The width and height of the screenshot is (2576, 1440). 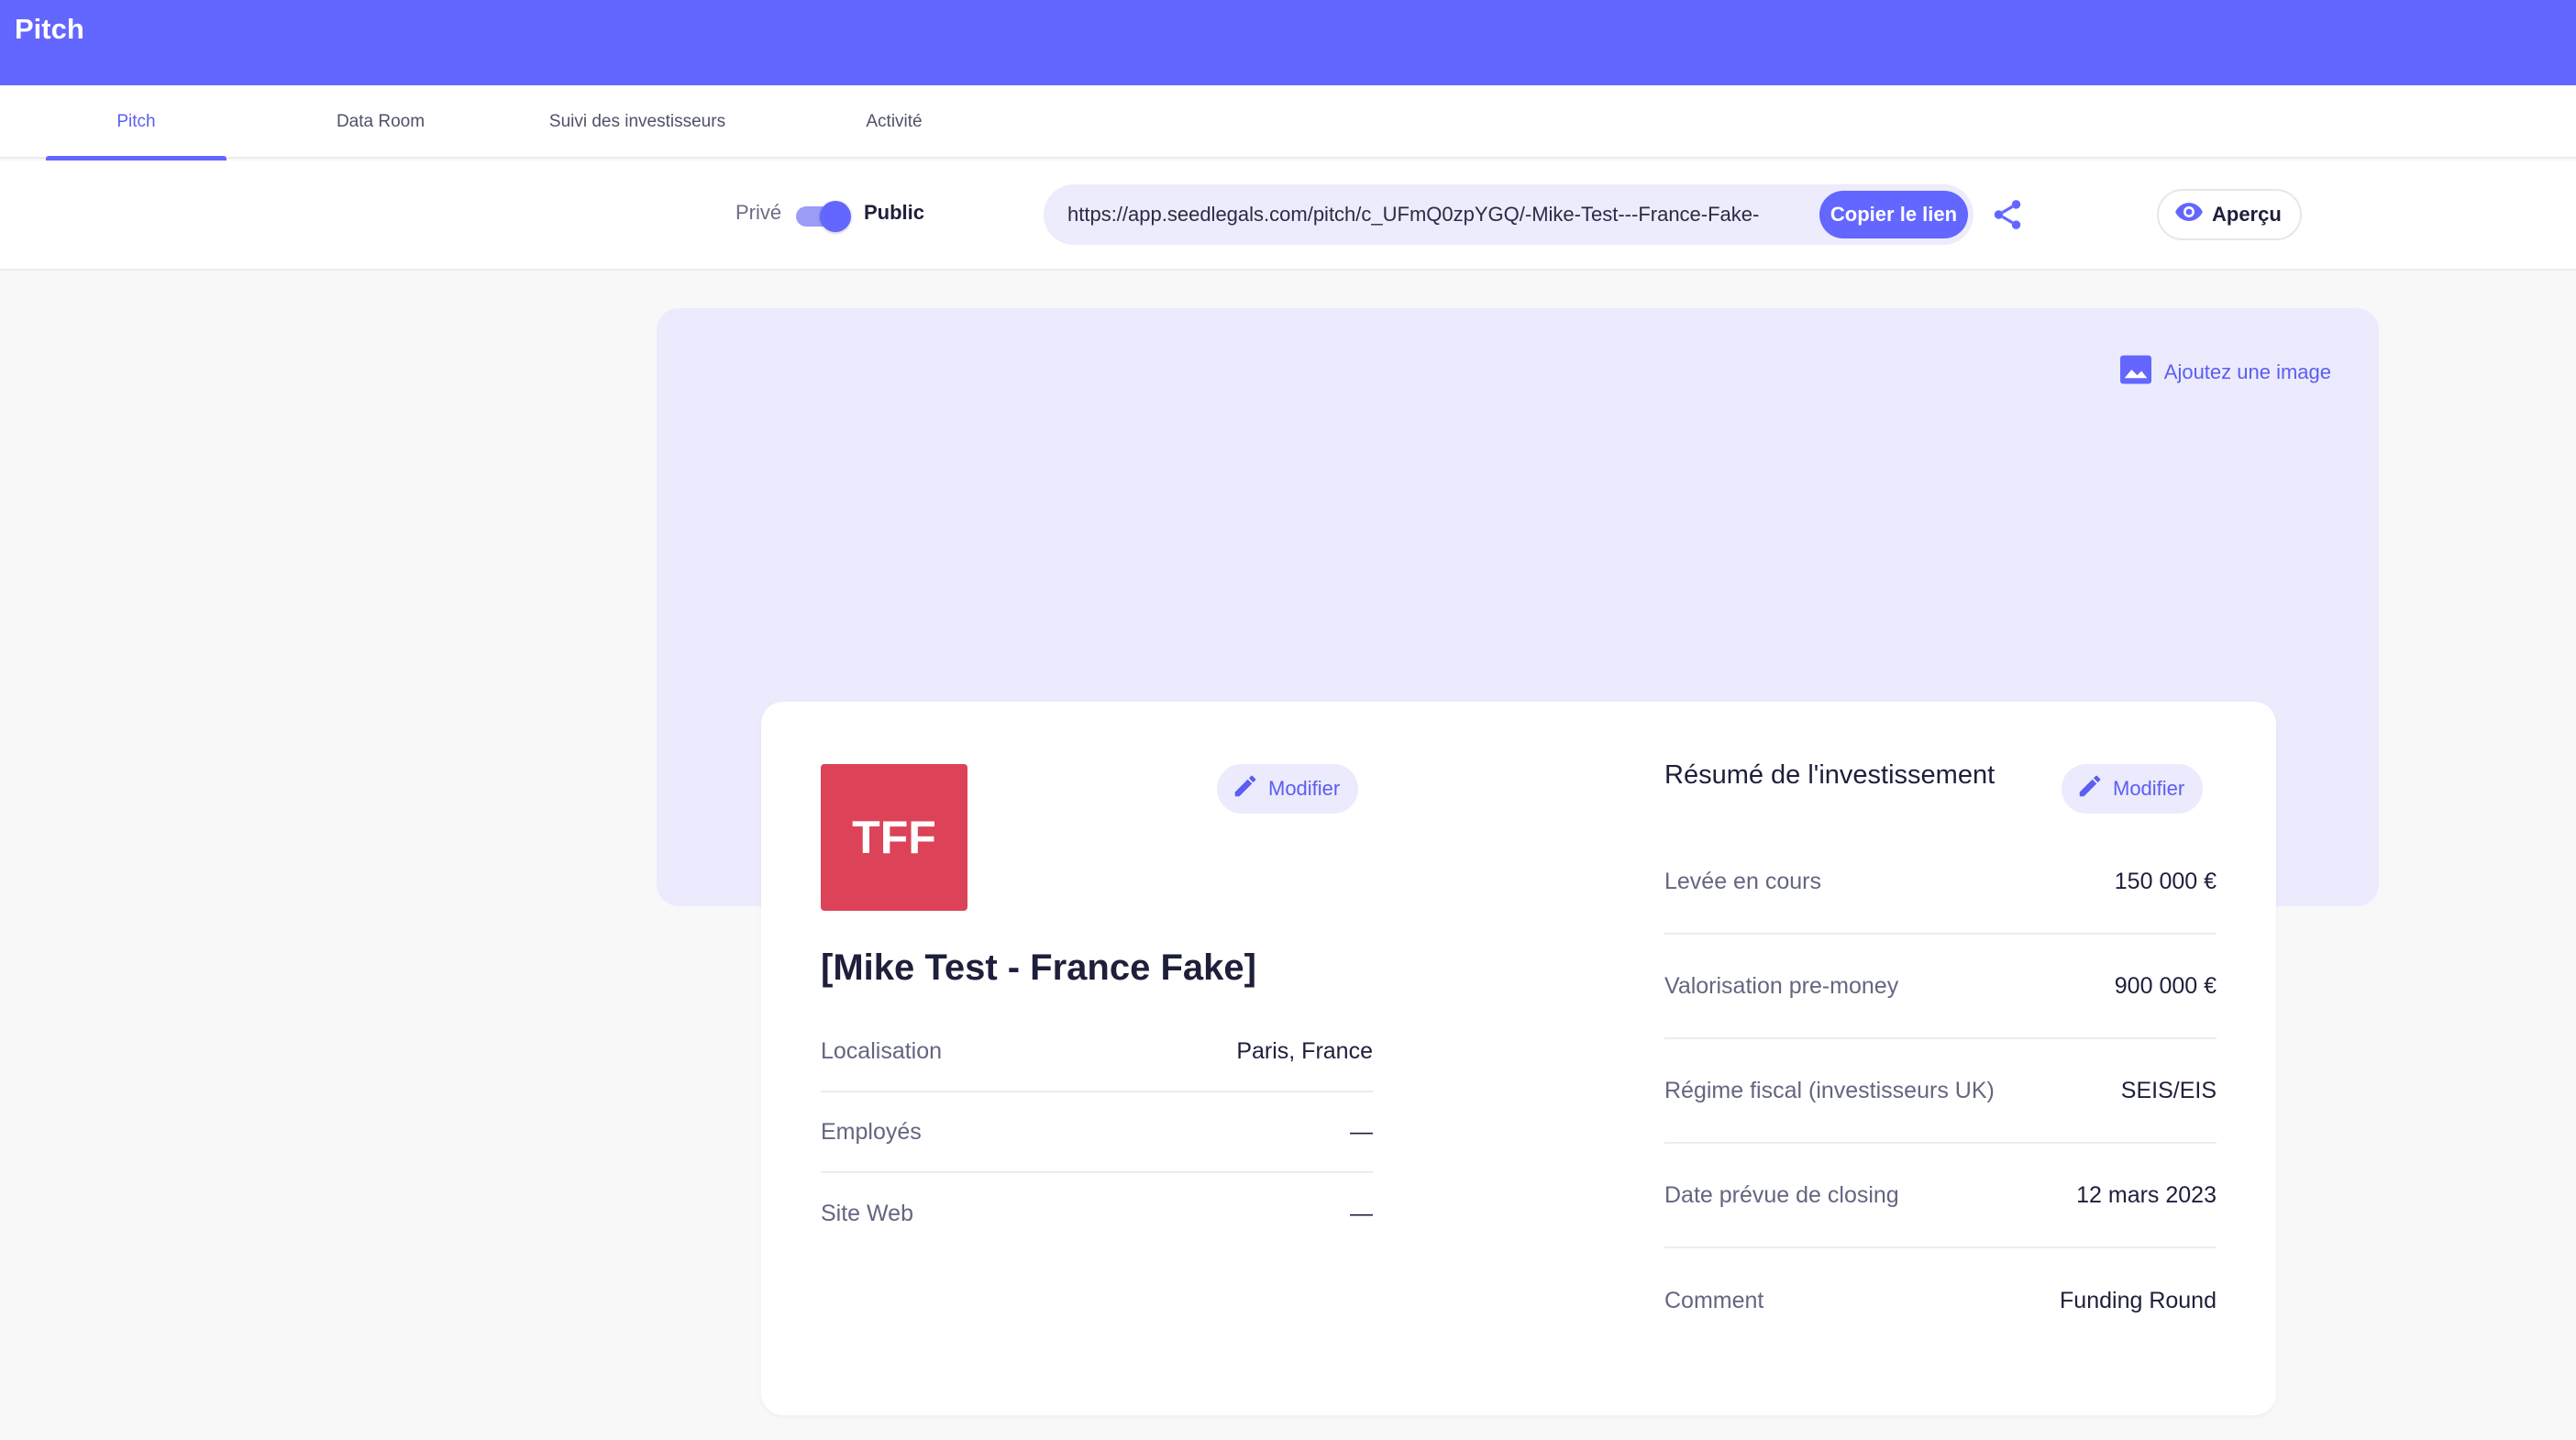 I want to click on investment-label: Régime fiscal (investisseurs UK), so click(x=1829, y=1090).